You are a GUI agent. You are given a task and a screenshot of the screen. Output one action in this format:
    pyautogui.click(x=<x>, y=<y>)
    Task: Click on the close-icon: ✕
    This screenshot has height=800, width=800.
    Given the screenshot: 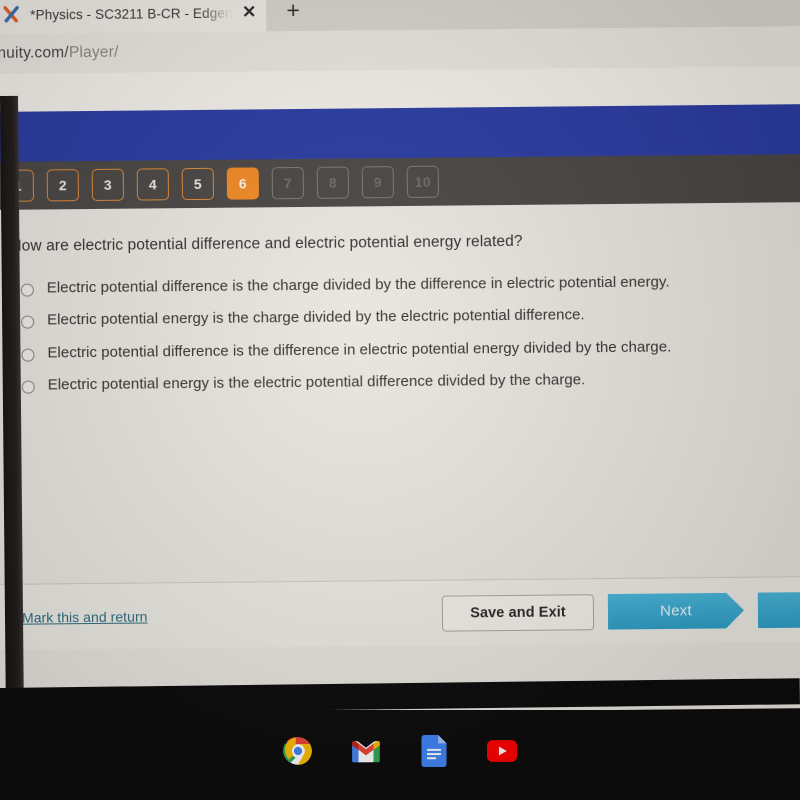 What is the action you would take?
    pyautogui.click(x=249, y=11)
    